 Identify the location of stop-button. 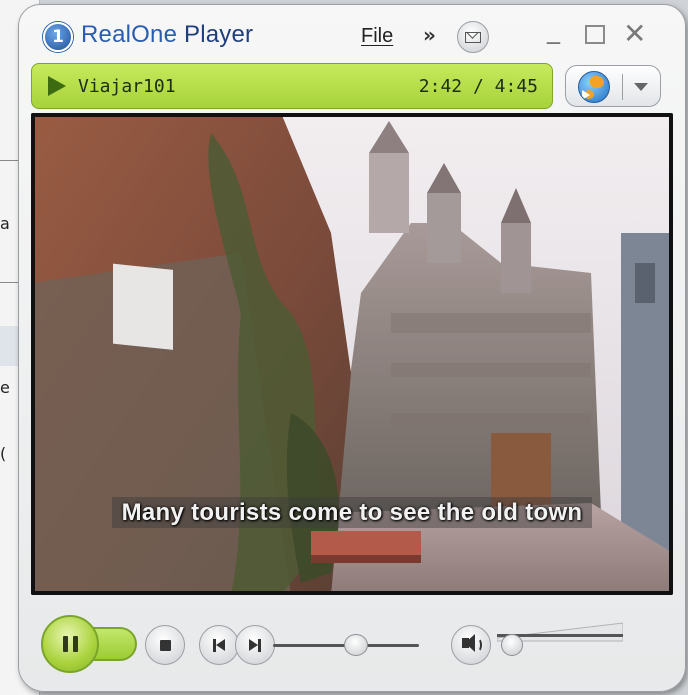
(165, 645).